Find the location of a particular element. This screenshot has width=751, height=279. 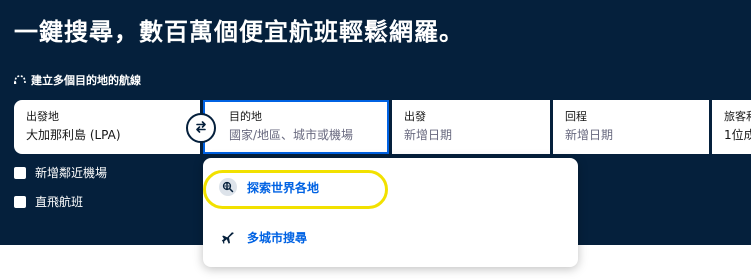

origin-value: 大加那利島 (LPA) is located at coordinates (73, 135).